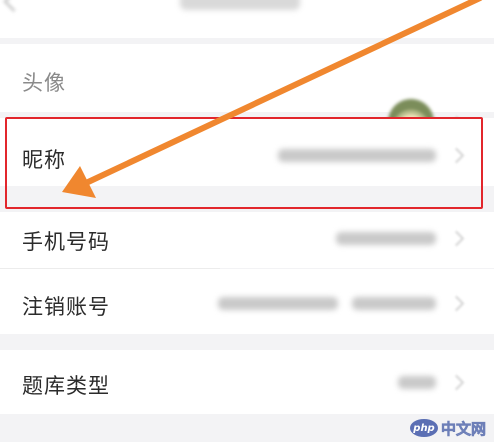  I want to click on watermark: php 中文网, so click(448, 428).